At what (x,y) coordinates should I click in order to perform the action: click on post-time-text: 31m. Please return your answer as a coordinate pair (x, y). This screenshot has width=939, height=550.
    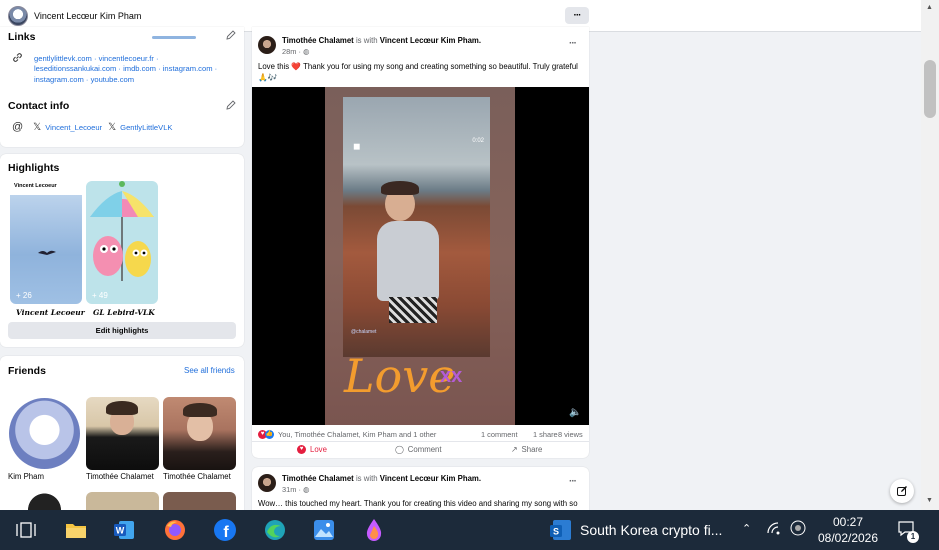
    Looking at the image, I should click on (289, 489).